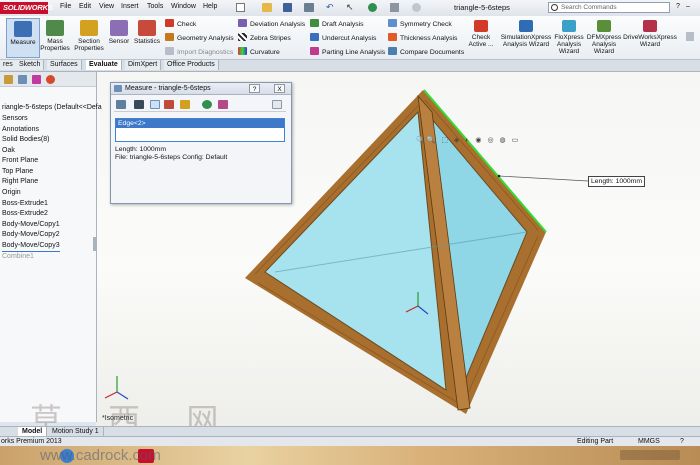 The width and height of the screenshot is (700, 465). I want to click on tree-root: riangle-5-6steps (Default<<Defa, so click(52, 108).